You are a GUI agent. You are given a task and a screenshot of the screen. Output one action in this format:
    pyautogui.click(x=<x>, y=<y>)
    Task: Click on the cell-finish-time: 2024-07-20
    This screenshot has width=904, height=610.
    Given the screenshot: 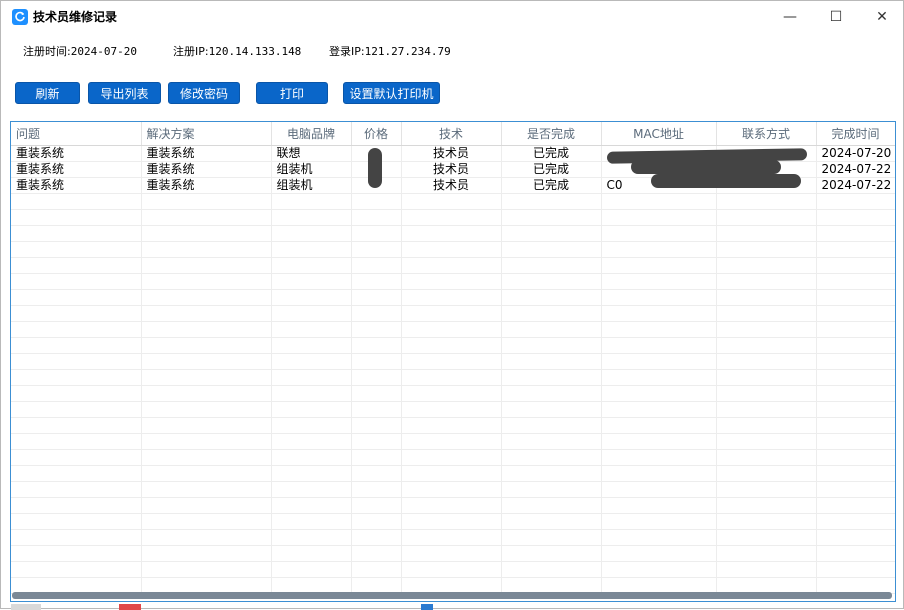 What is the action you would take?
    pyautogui.click(x=855, y=153)
    